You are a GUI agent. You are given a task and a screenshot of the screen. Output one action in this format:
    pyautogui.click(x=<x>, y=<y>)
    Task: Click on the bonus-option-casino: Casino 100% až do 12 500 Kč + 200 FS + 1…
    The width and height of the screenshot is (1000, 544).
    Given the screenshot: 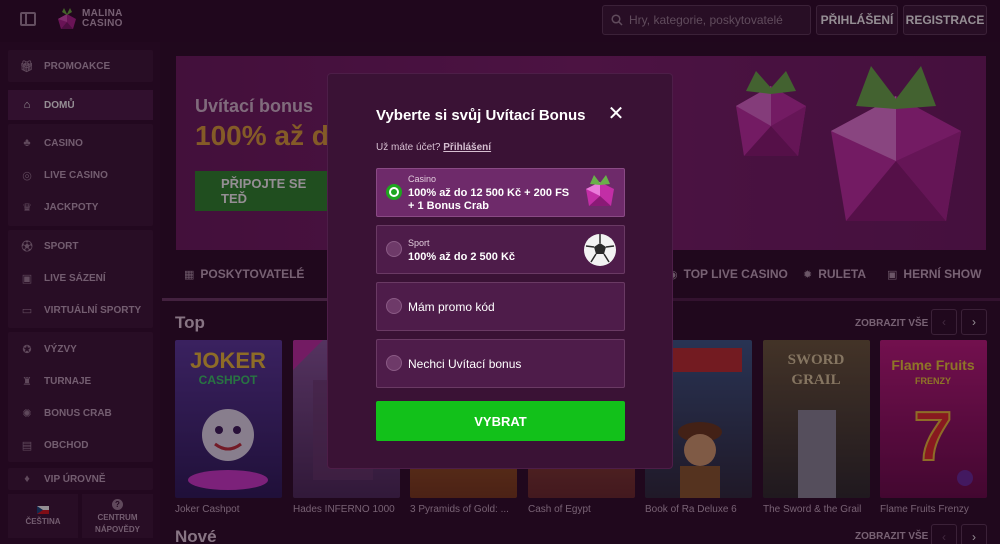 What is the action you would take?
    pyautogui.click(x=500, y=192)
    